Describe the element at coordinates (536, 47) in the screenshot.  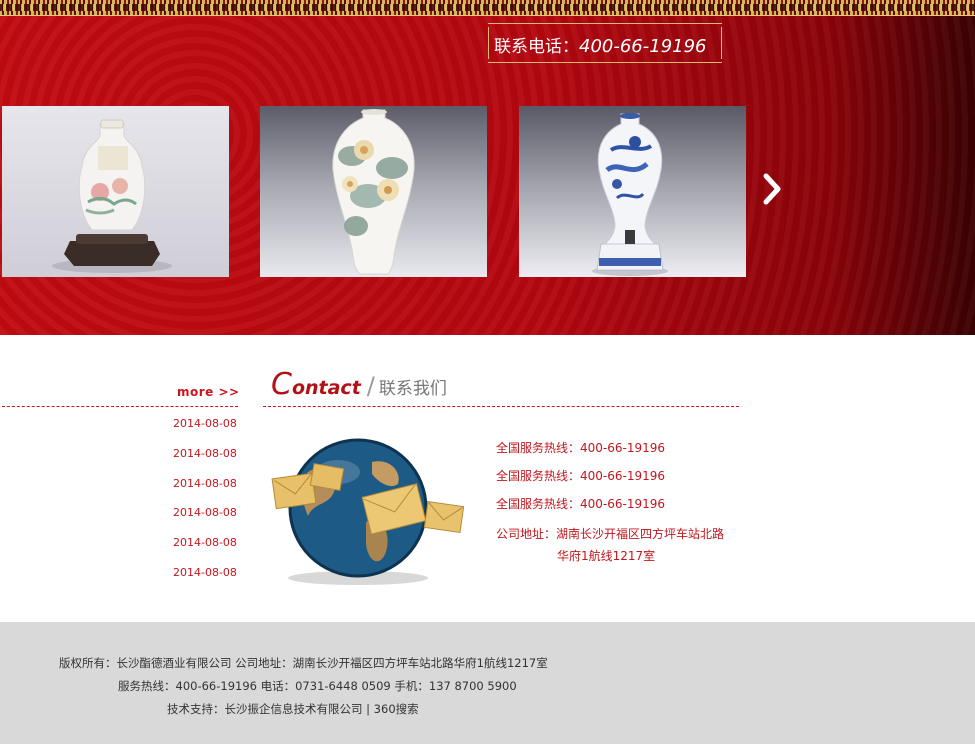
I see `phone-label: 联系电话：` at that location.